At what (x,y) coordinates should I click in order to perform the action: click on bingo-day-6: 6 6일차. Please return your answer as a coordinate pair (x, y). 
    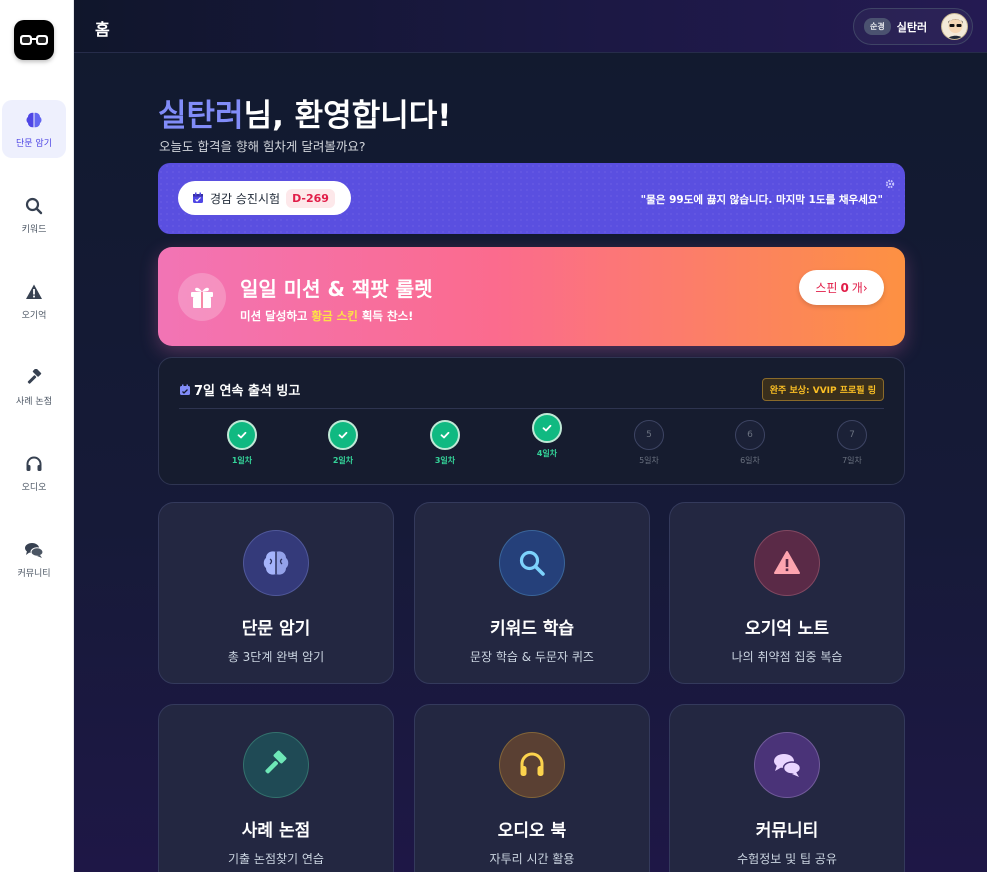
    Looking at the image, I should click on (750, 443).